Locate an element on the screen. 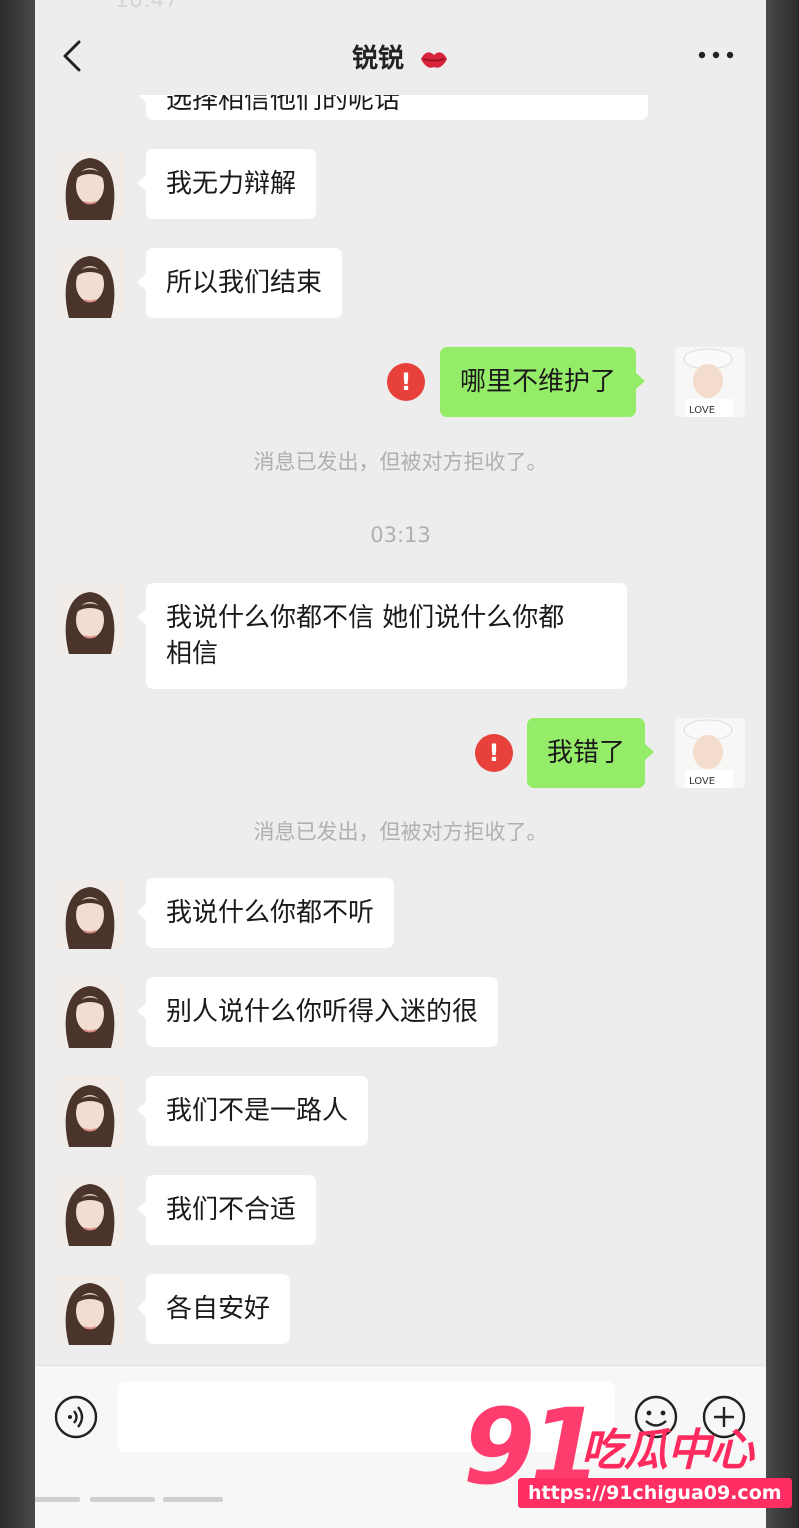  more-dots-icon is located at coordinates (716, 55).